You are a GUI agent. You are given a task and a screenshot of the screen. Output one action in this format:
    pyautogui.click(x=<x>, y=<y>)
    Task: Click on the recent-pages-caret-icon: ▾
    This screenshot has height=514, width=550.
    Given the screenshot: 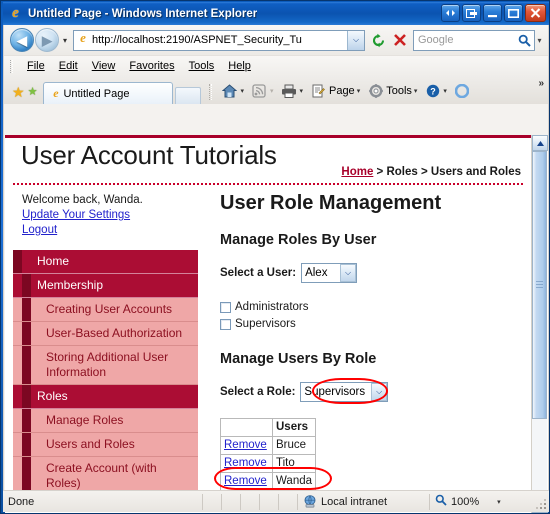 What is the action you would take?
    pyautogui.click(x=65, y=40)
    